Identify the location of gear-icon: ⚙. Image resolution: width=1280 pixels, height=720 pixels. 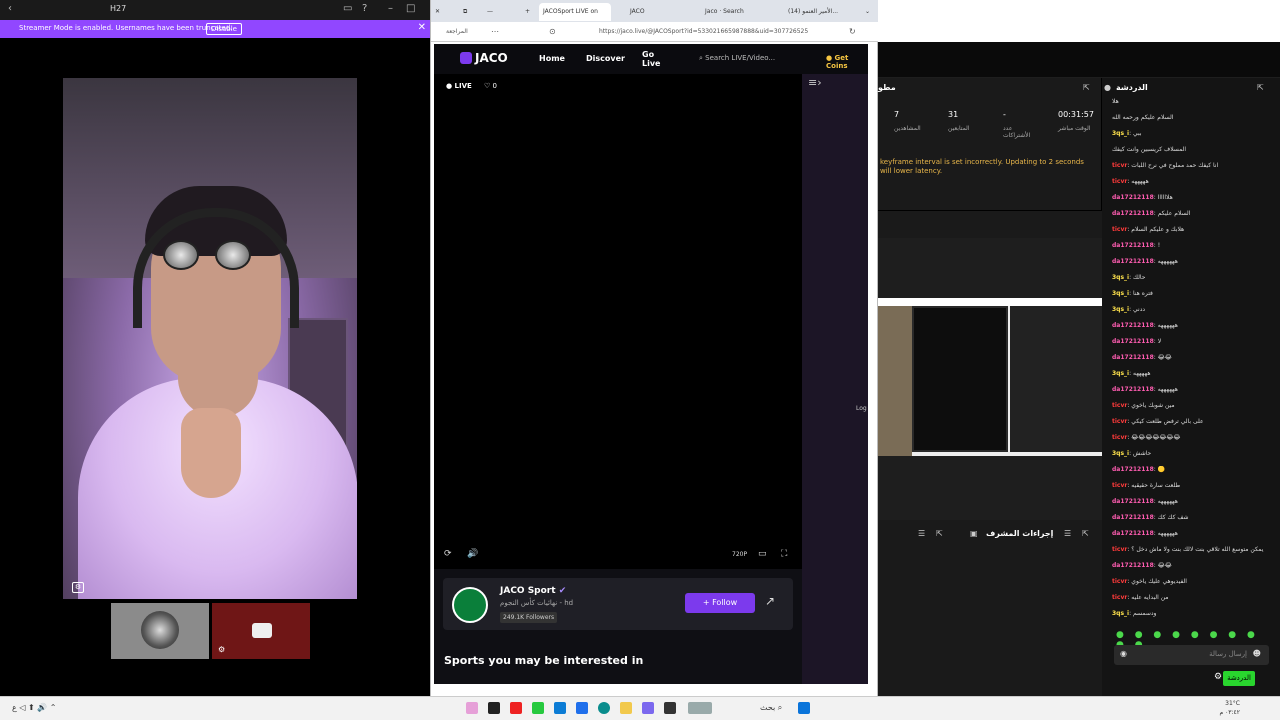
(1218, 677).